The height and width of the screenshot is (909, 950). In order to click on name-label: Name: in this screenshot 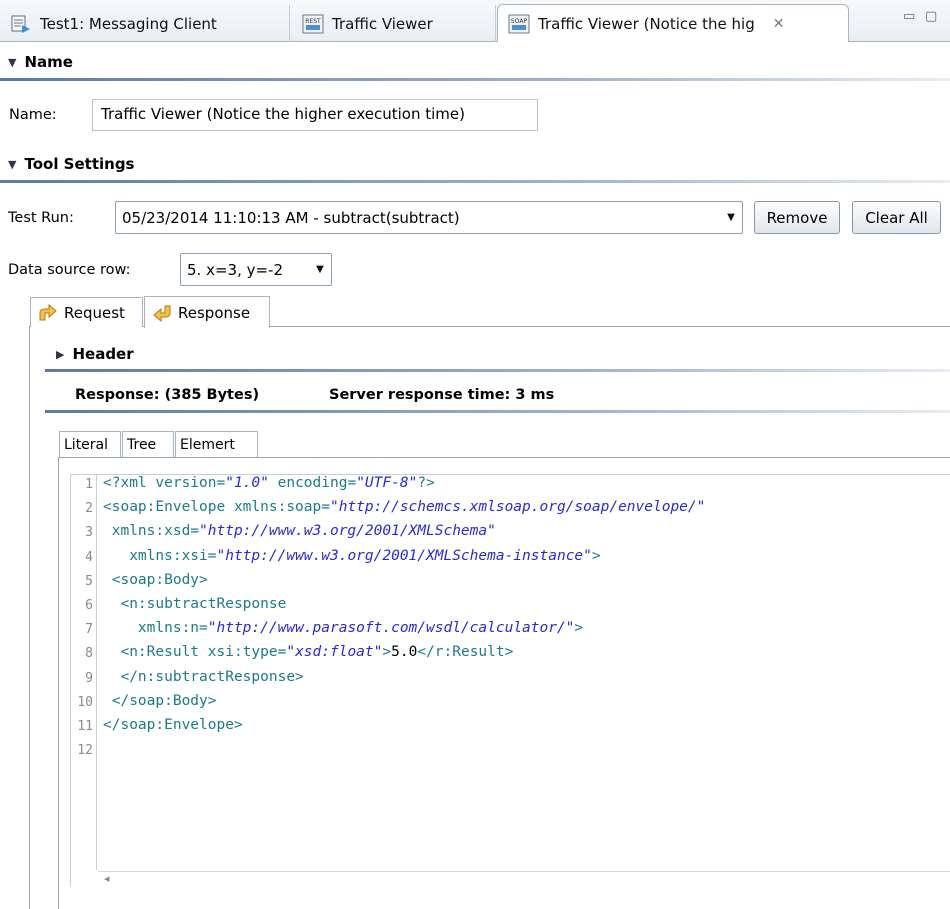, I will do `click(33, 115)`.